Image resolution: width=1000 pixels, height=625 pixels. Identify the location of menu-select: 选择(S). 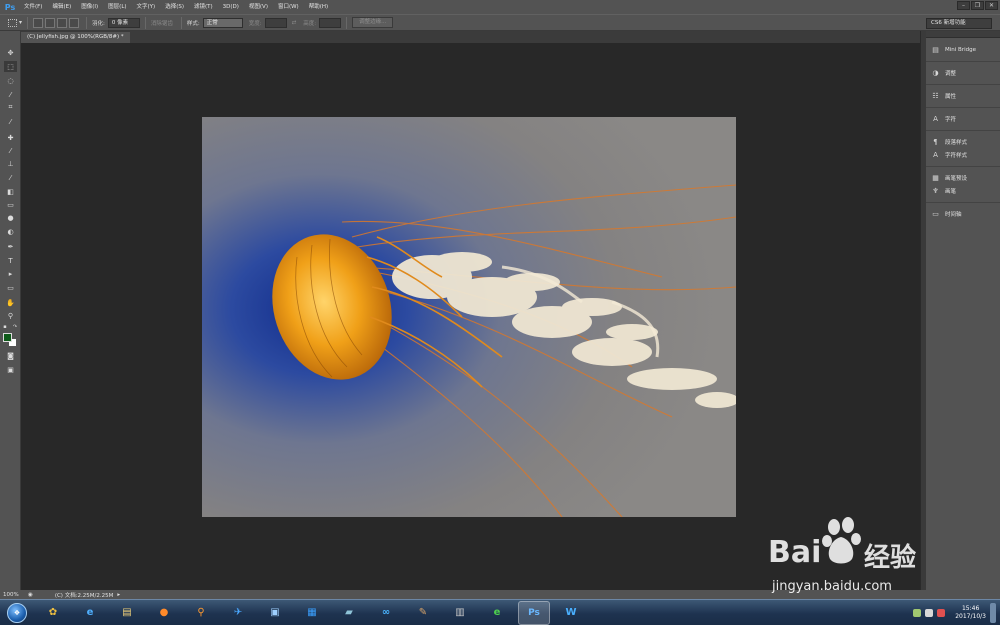
(174, 7).